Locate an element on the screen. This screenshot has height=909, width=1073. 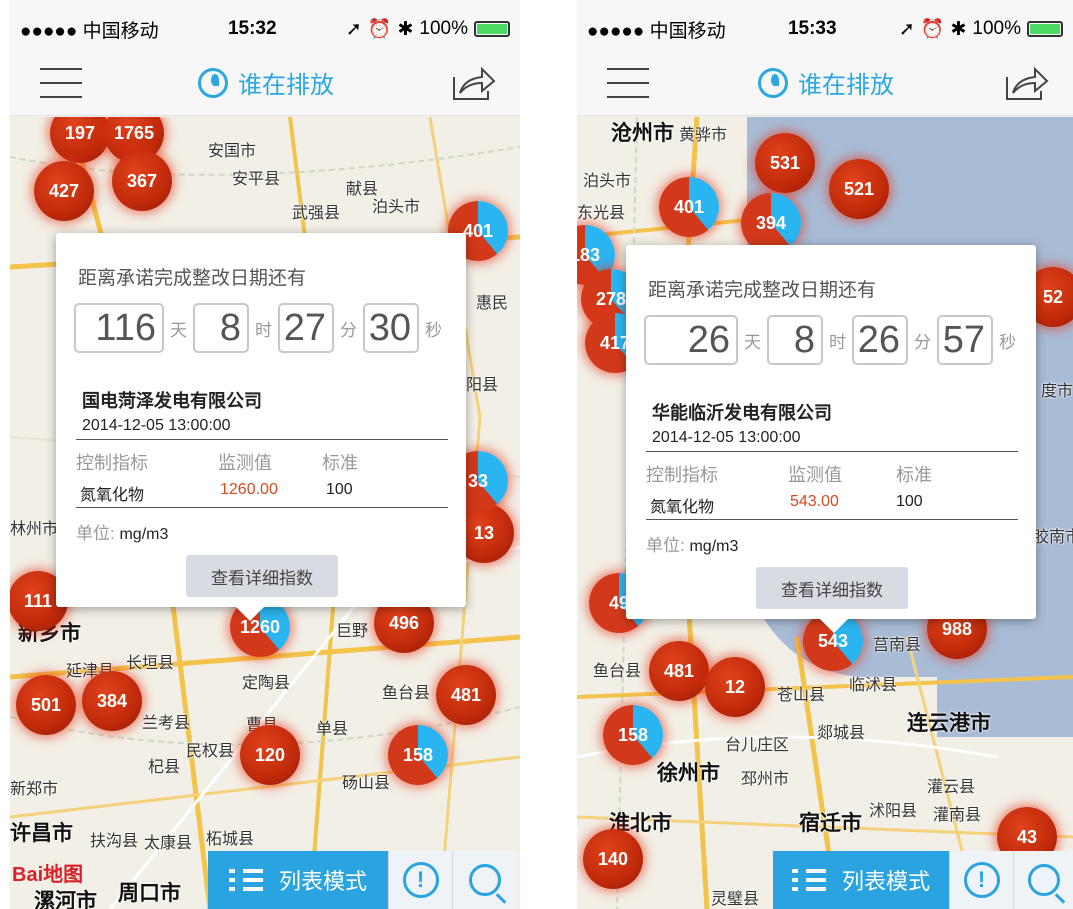
emission-marker: 394 is located at coordinates (771, 223).